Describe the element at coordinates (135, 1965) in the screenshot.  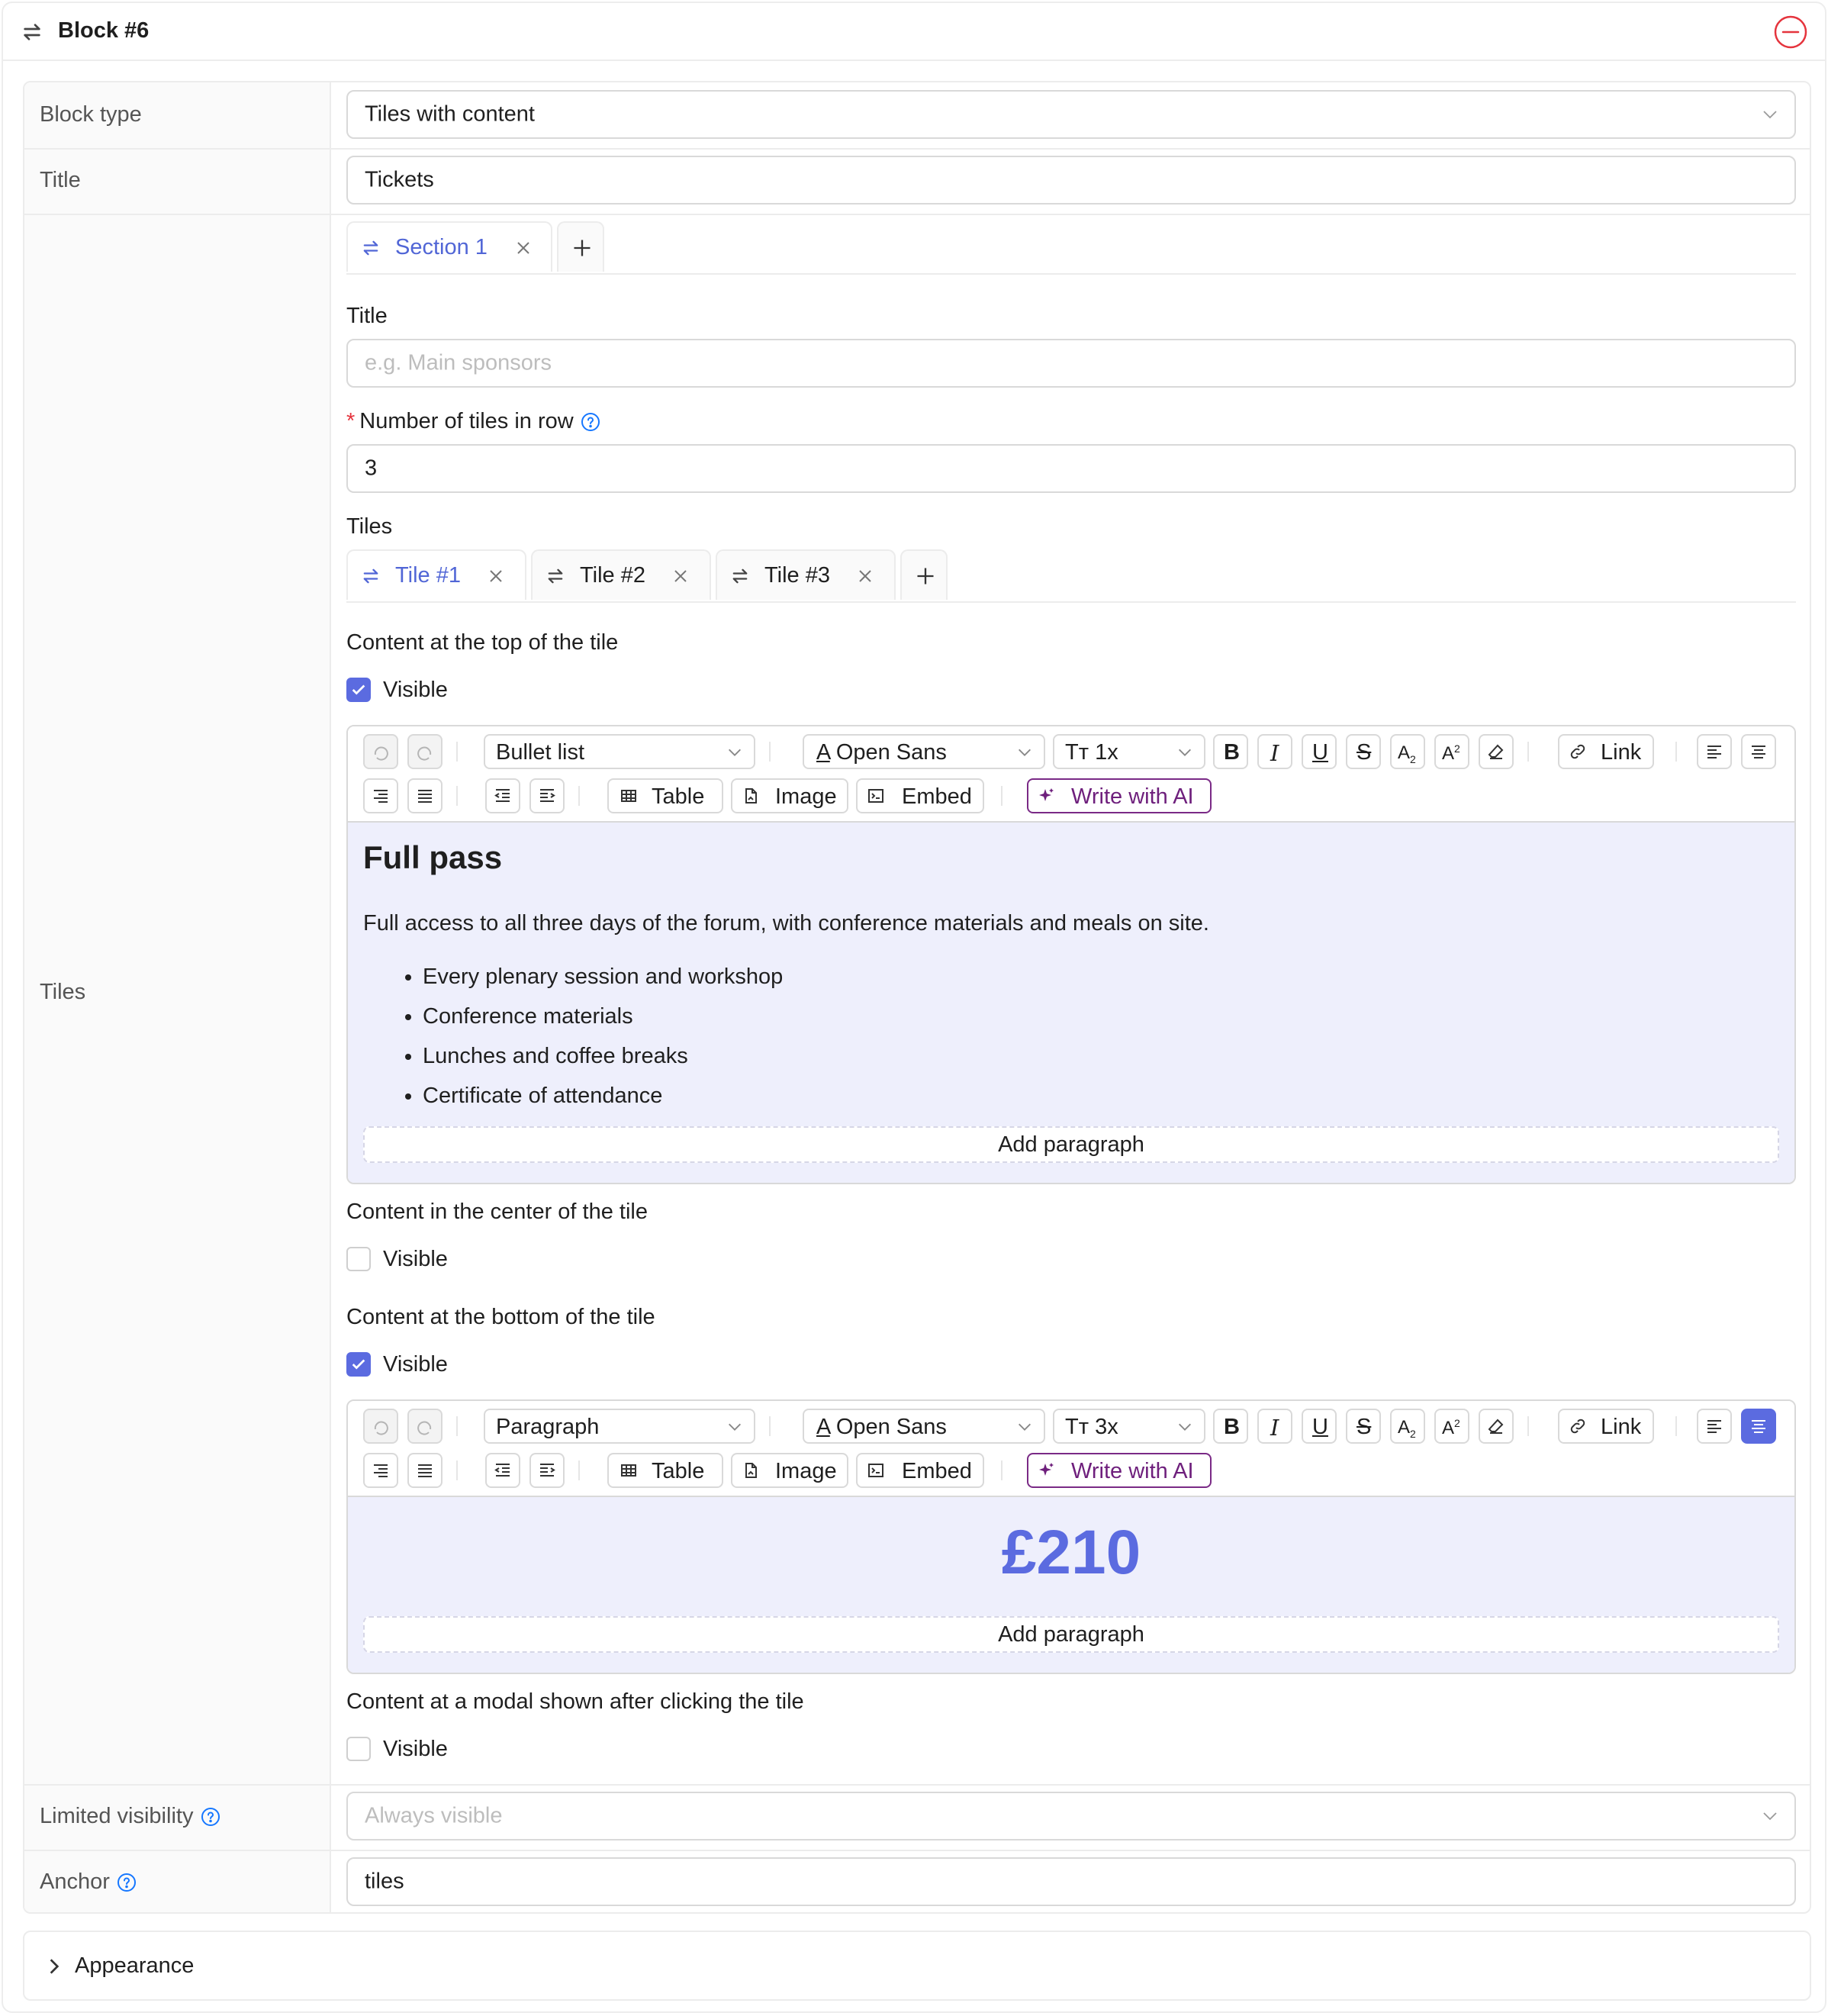
I see `appearance-label: Appearance` at that location.